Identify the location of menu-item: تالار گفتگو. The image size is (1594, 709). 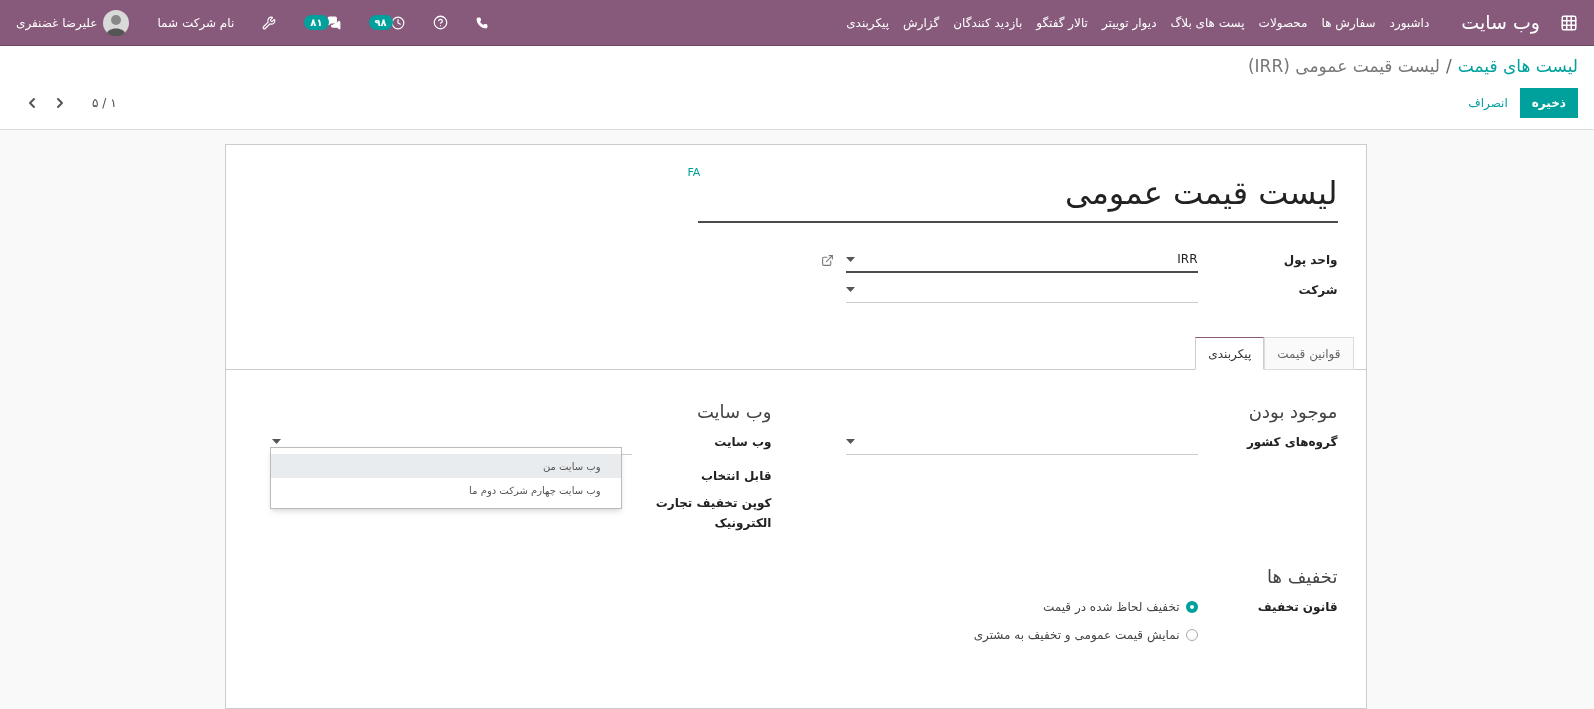
(1062, 22).